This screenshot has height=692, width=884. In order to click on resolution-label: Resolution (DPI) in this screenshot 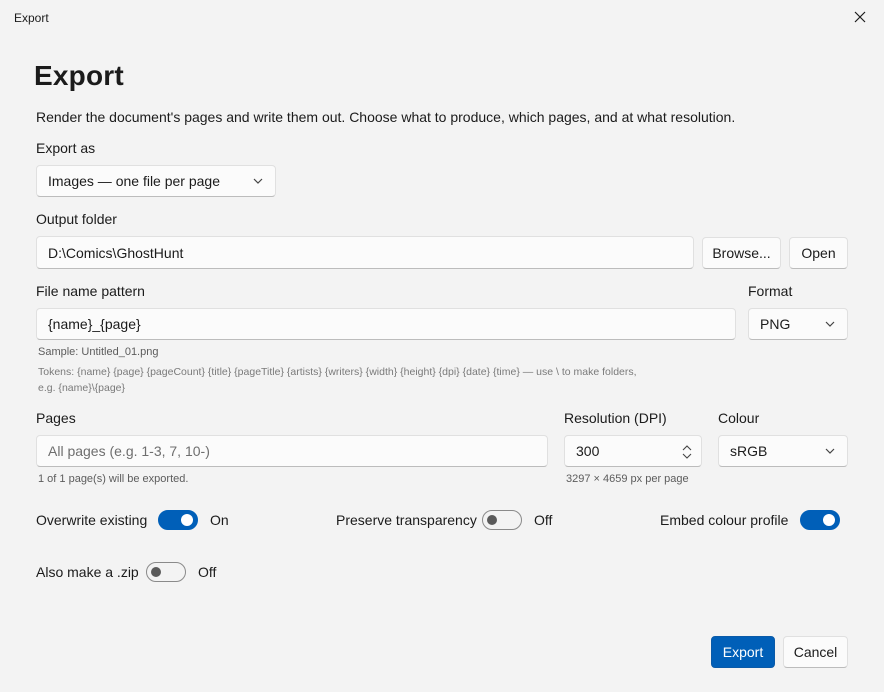, I will do `click(615, 418)`.